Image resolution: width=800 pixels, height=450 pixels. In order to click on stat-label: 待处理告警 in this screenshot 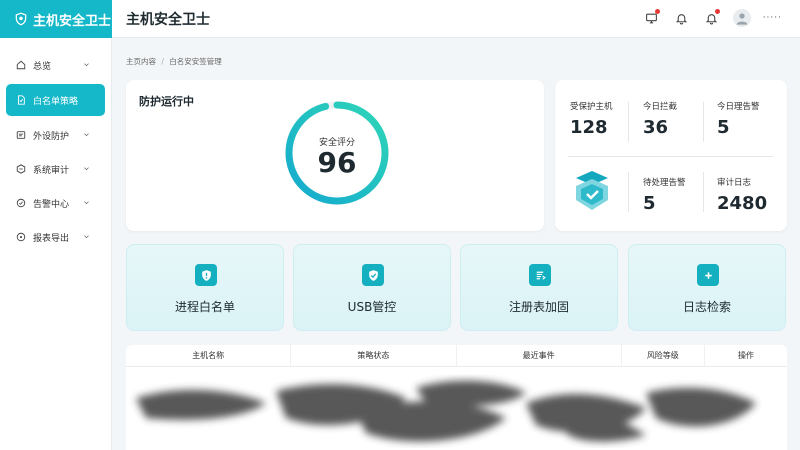, I will do `click(664, 183)`.